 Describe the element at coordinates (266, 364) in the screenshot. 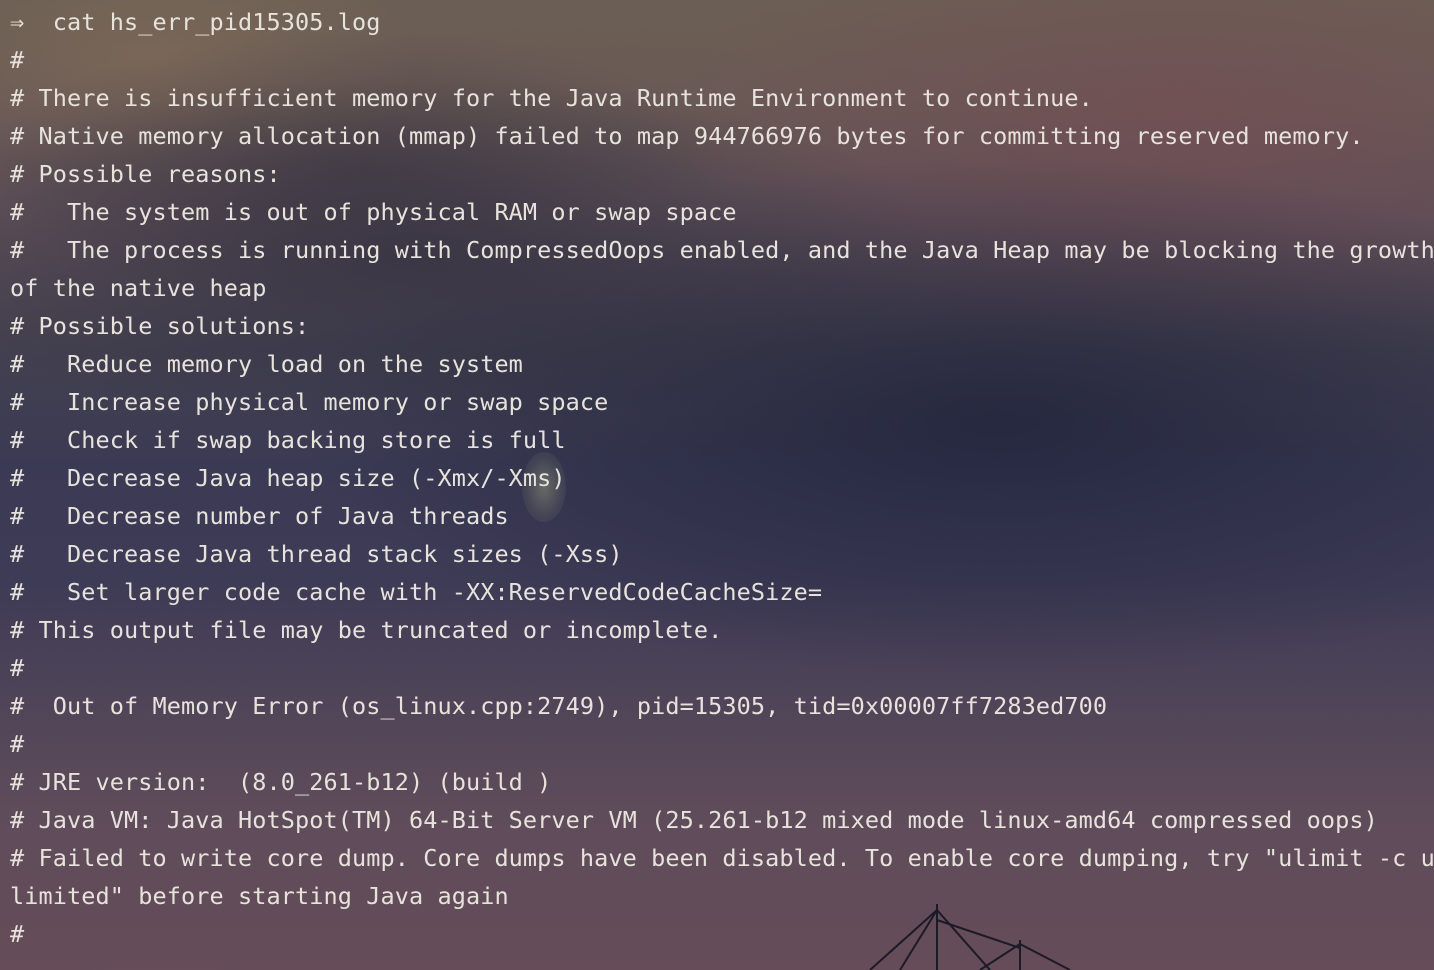

I see `output-line: # Reduce memory load on the system` at that location.